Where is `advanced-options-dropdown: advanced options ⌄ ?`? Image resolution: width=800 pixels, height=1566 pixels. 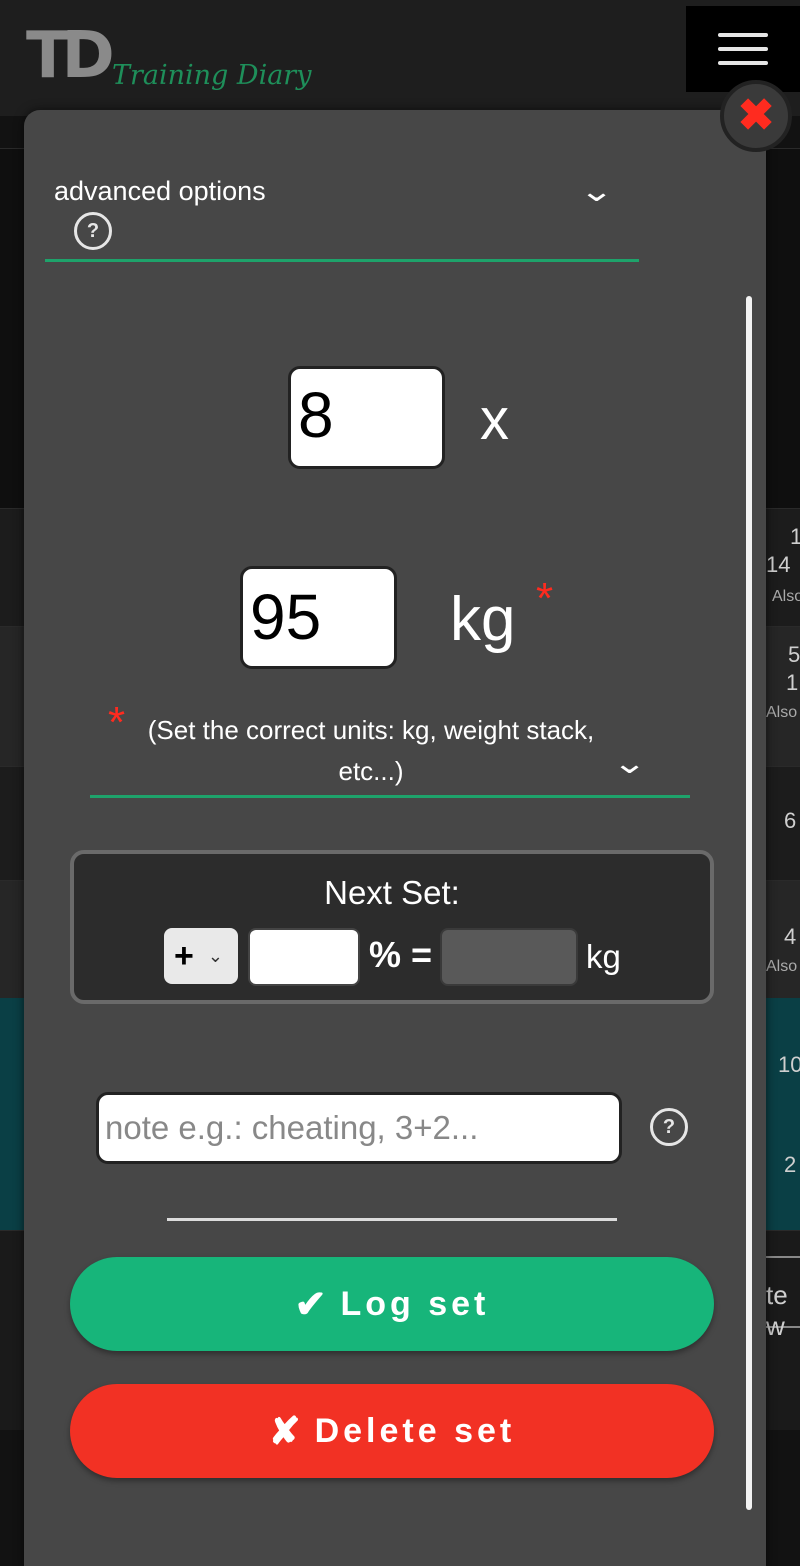 advanced-options-dropdown: advanced options ⌄ ? is located at coordinates (342, 217).